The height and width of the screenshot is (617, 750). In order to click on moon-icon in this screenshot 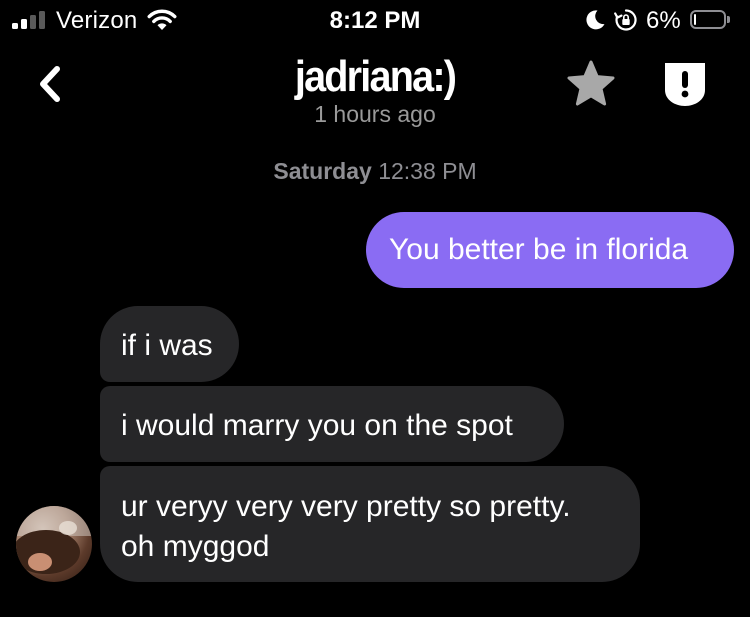, I will do `click(595, 20)`.